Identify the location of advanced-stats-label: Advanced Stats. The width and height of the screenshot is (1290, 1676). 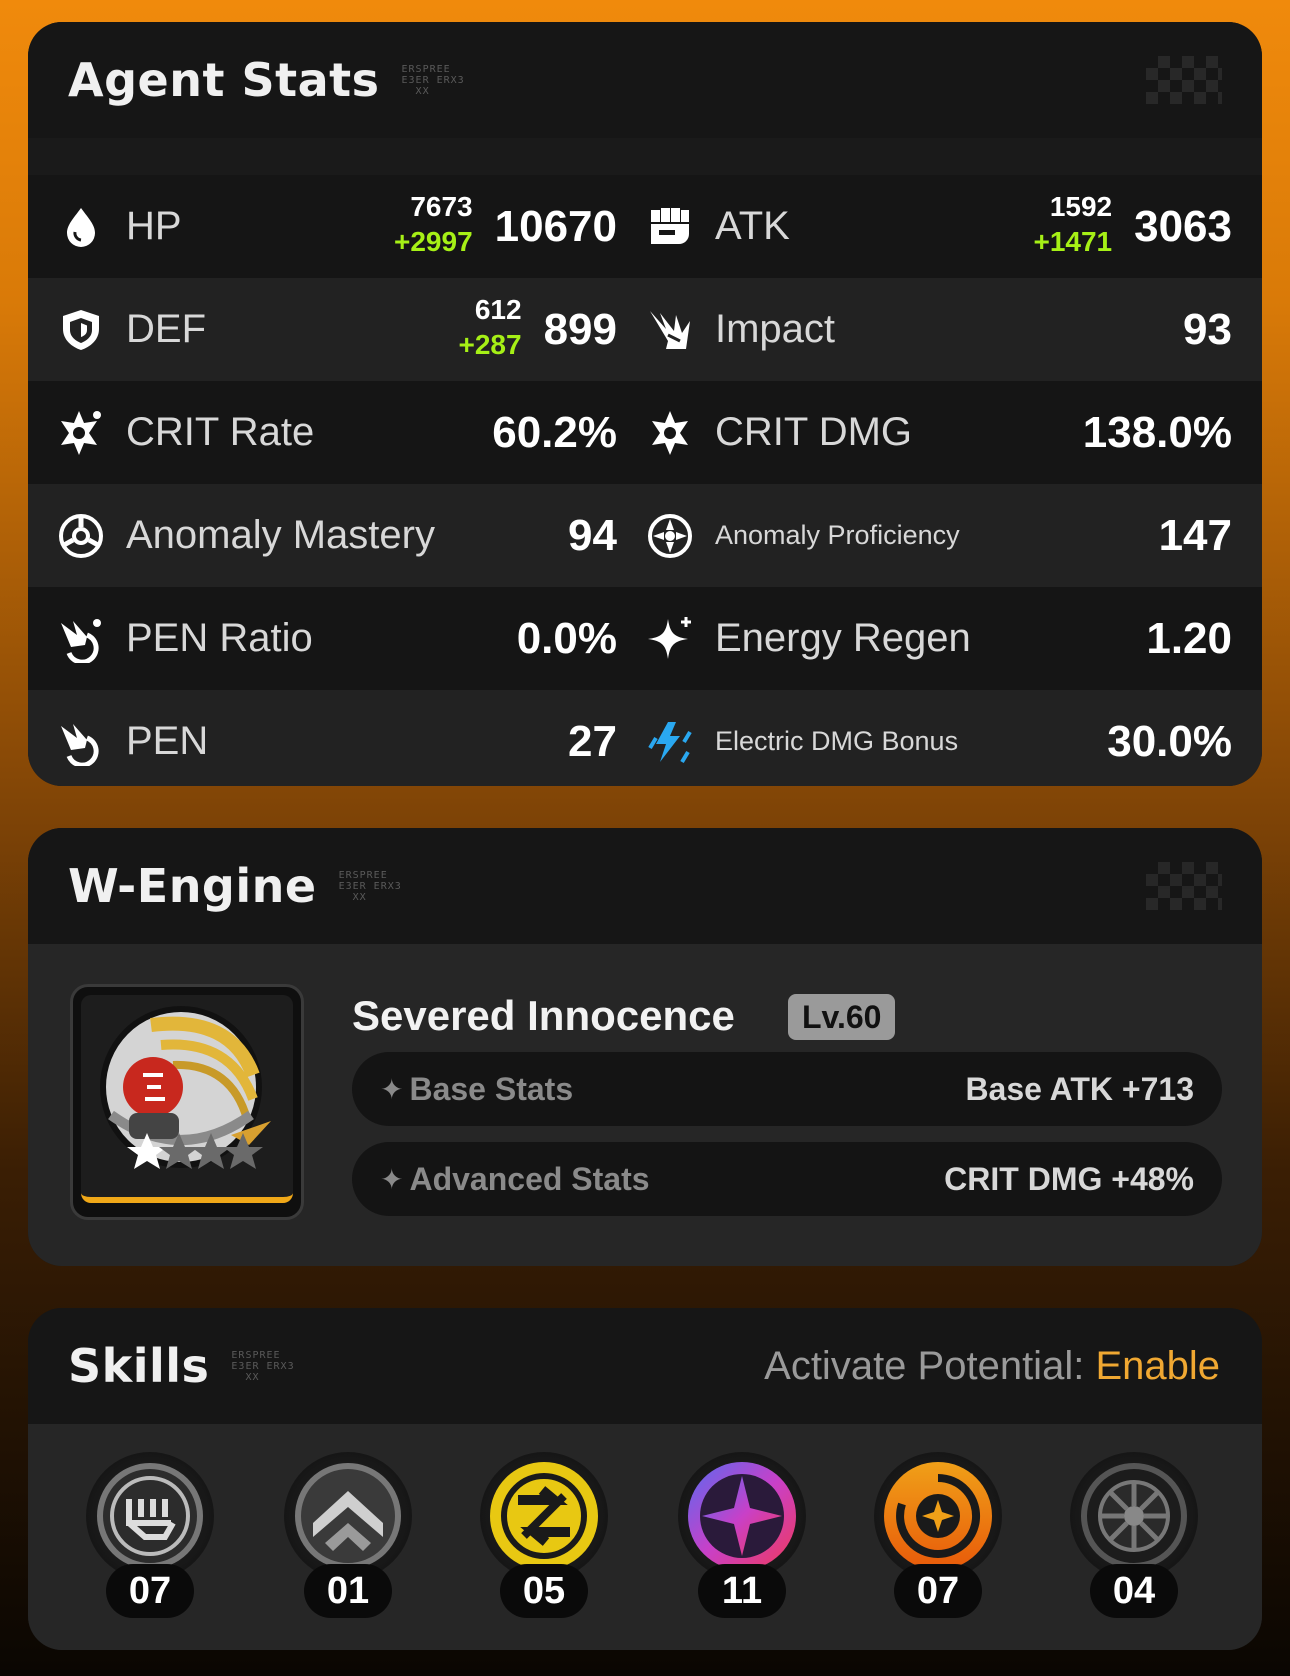
(529, 1178).